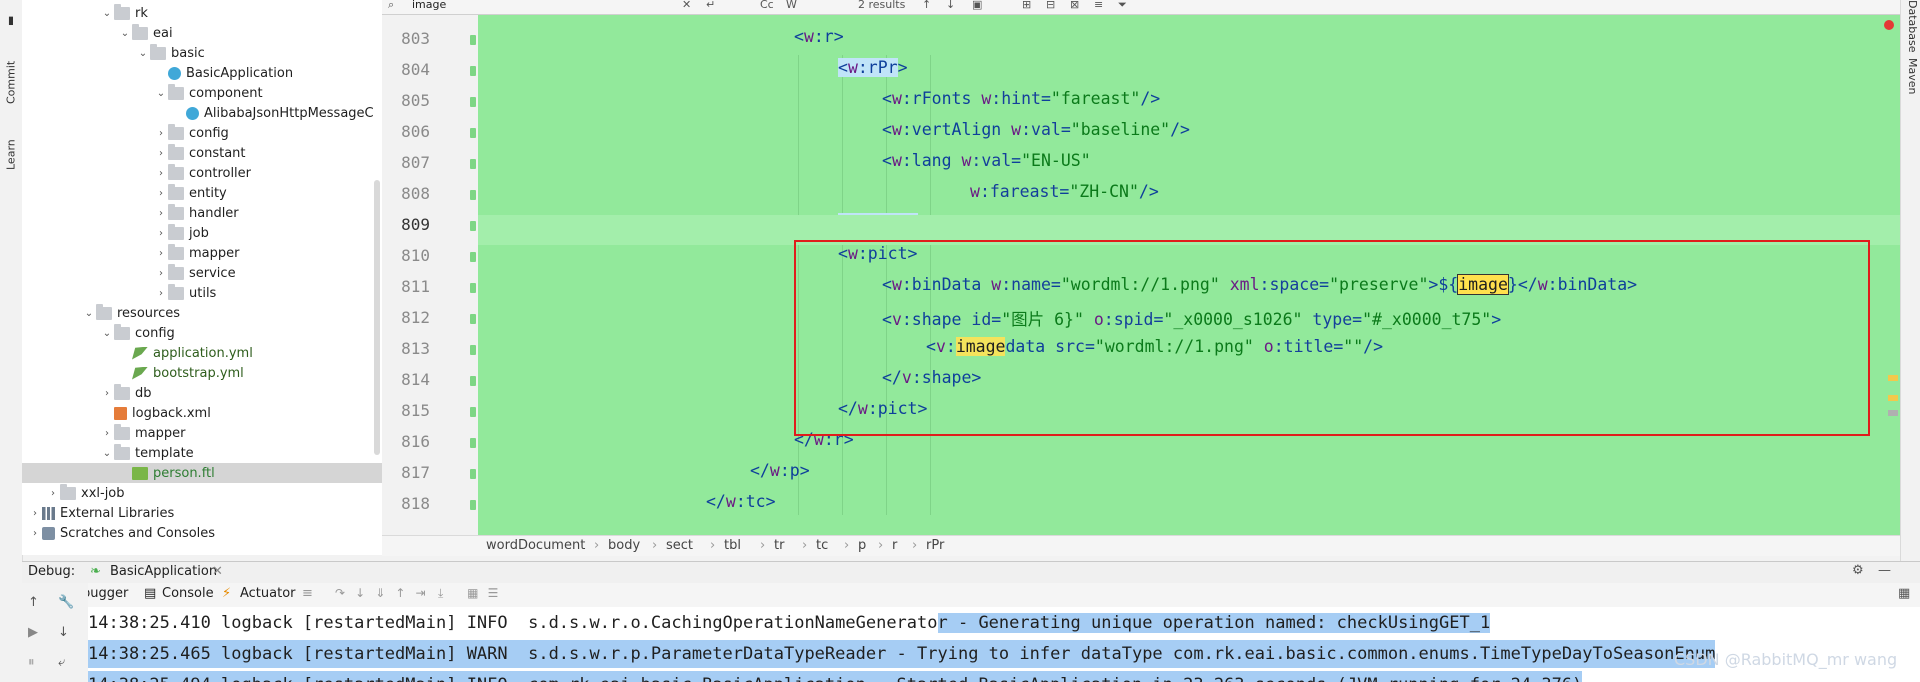 The image size is (1920, 682). I want to click on gear-icon: ⚙, so click(1858, 570).